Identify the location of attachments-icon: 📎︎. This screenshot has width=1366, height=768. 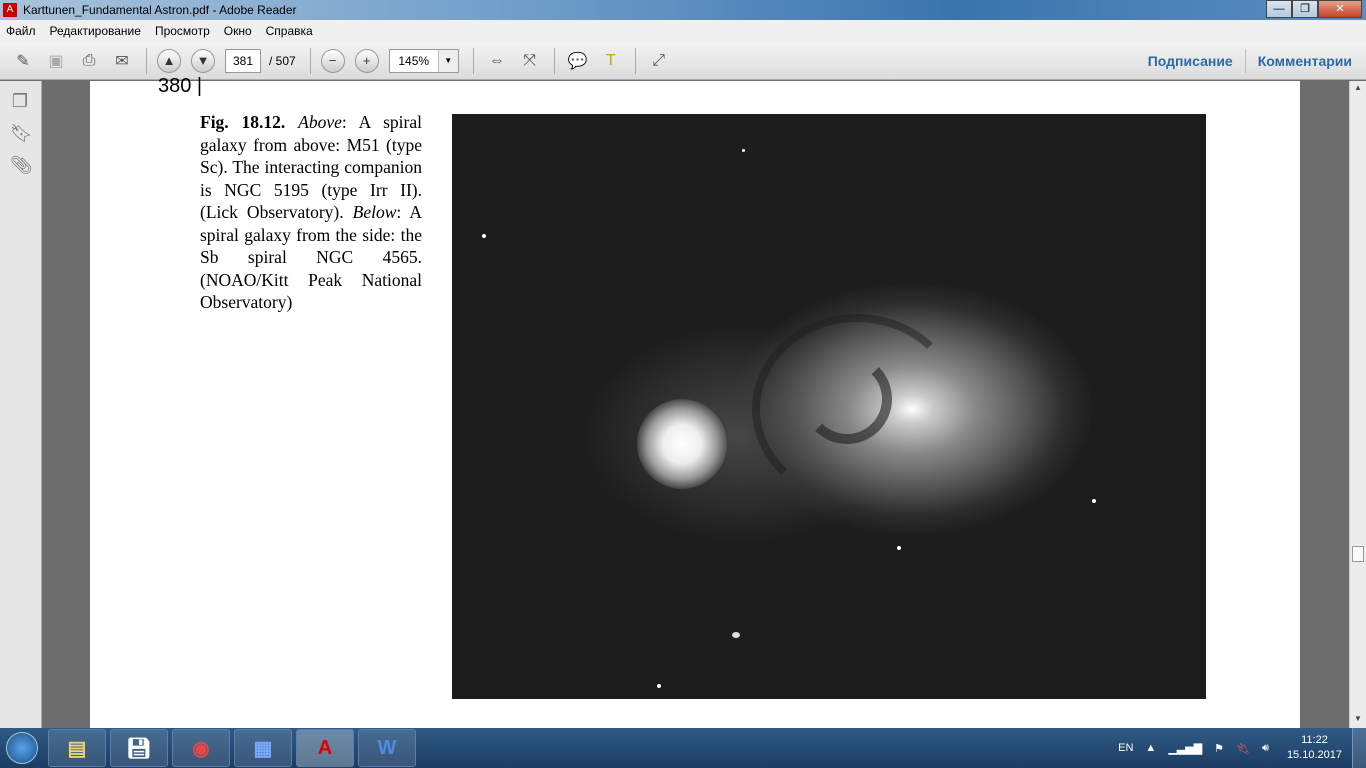
(21, 166).